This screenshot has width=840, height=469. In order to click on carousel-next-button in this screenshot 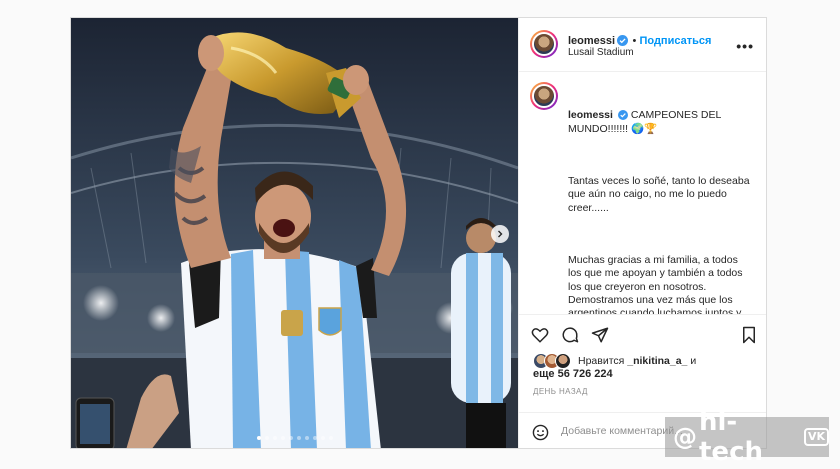, I will do `click(500, 234)`.